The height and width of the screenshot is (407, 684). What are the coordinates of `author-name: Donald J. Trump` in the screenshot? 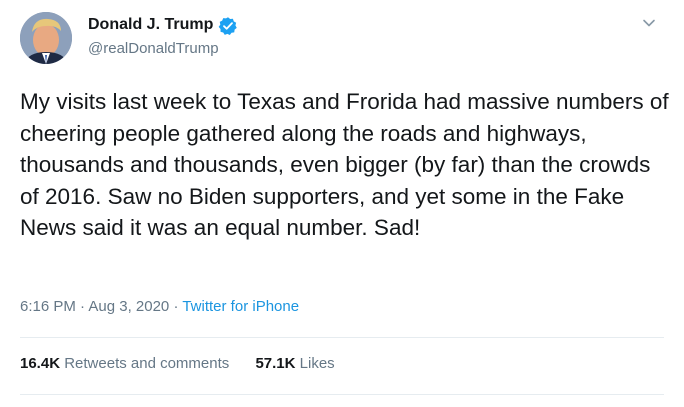 It's located at (150, 25).